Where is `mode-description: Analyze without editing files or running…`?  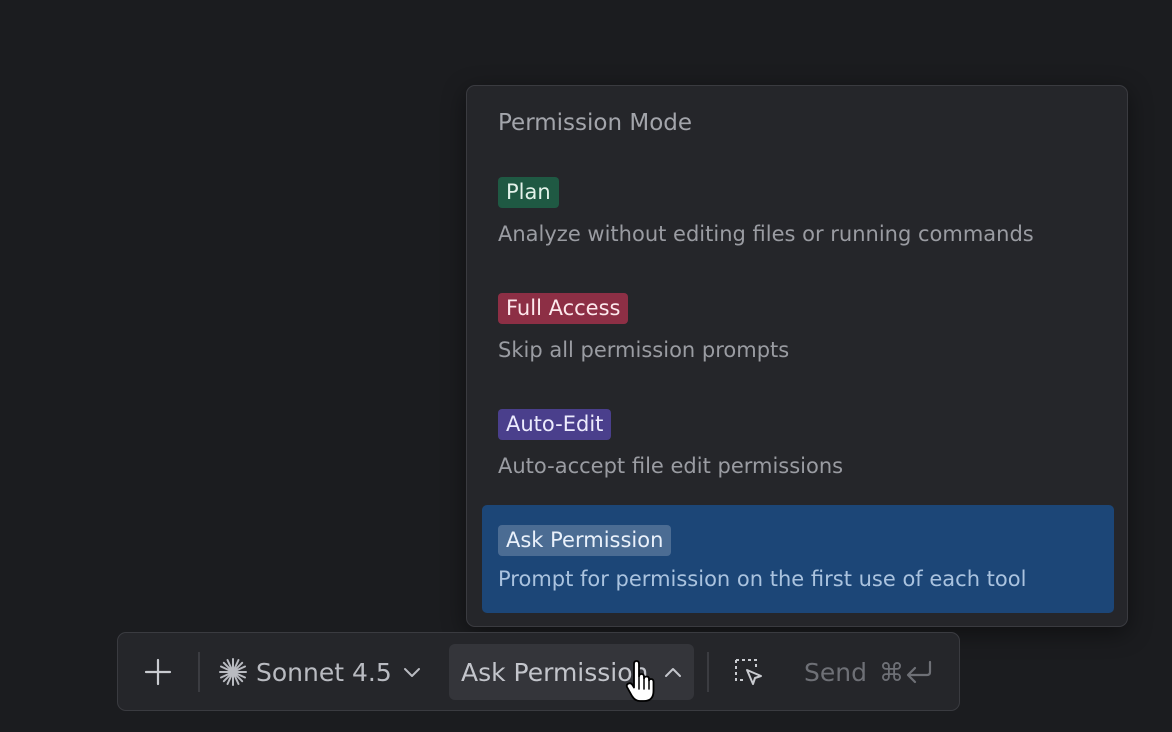
mode-description: Analyze without editing files or running… is located at coordinates (766, 234).